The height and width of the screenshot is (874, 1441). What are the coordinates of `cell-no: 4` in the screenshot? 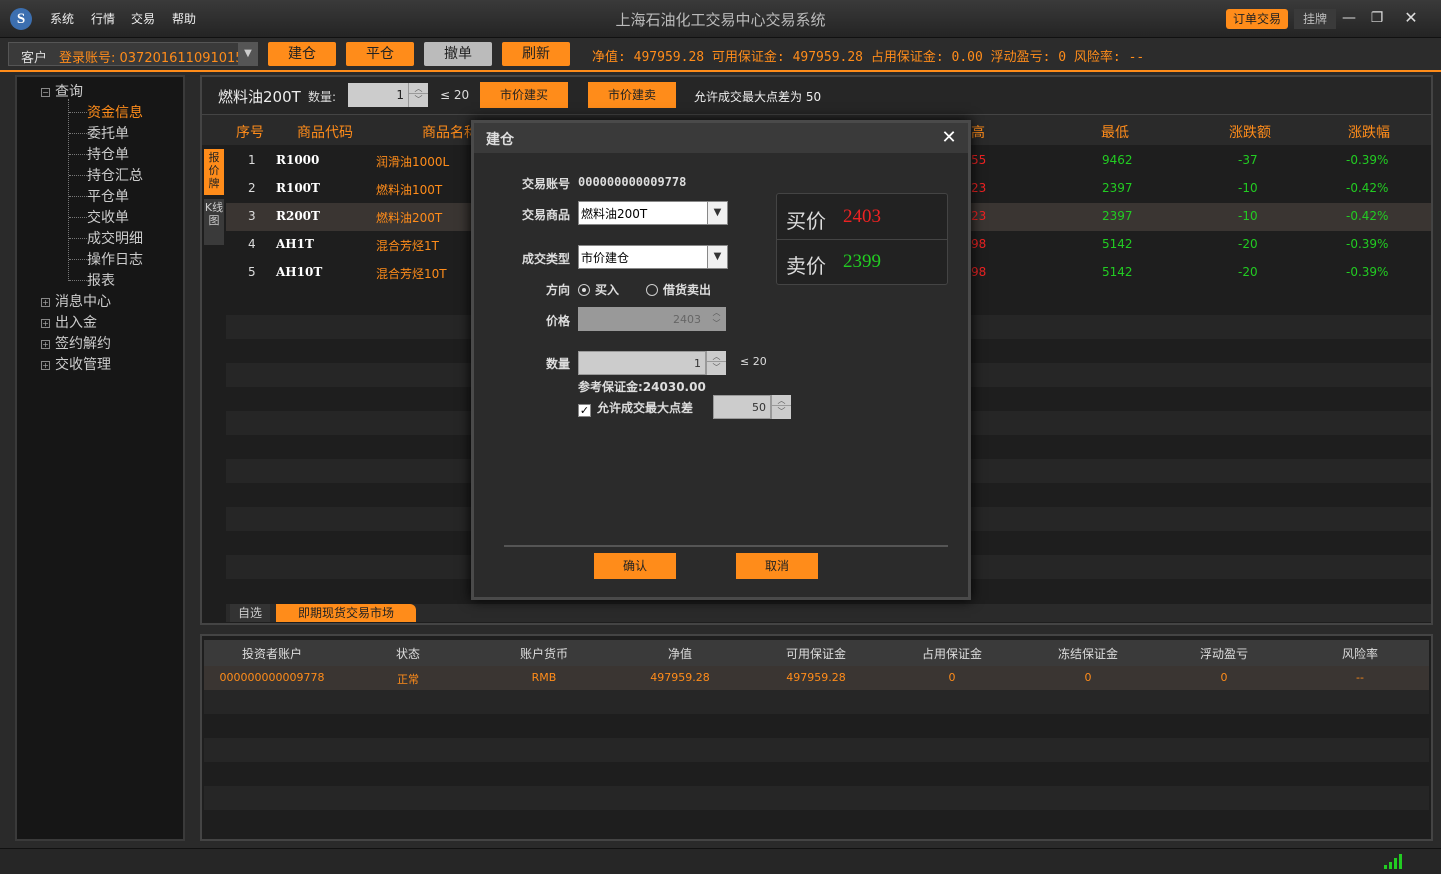 It's located at (252, 244).